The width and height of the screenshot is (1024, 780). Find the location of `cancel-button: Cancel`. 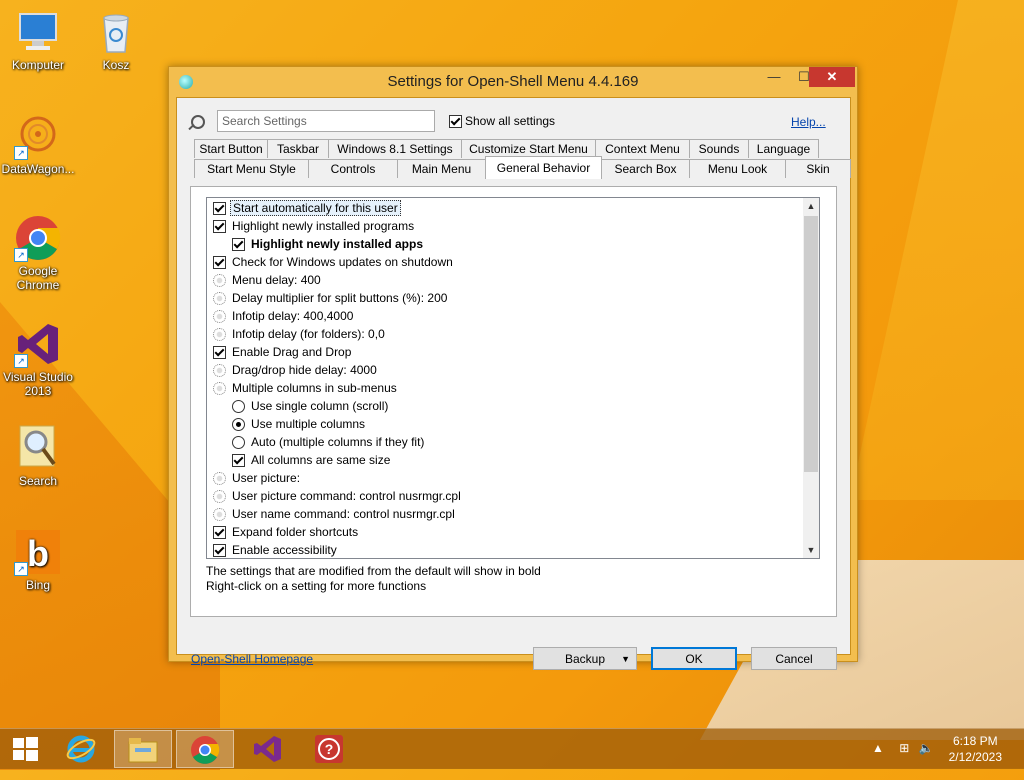

cancel-button: Cancel is located at coordinates (794, 658).